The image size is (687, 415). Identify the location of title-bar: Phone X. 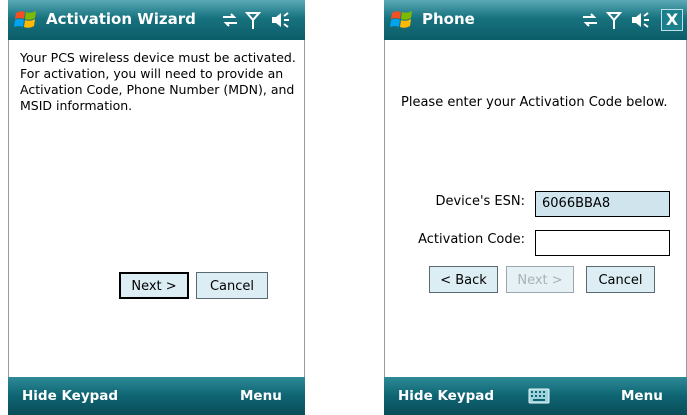
(535, 20).